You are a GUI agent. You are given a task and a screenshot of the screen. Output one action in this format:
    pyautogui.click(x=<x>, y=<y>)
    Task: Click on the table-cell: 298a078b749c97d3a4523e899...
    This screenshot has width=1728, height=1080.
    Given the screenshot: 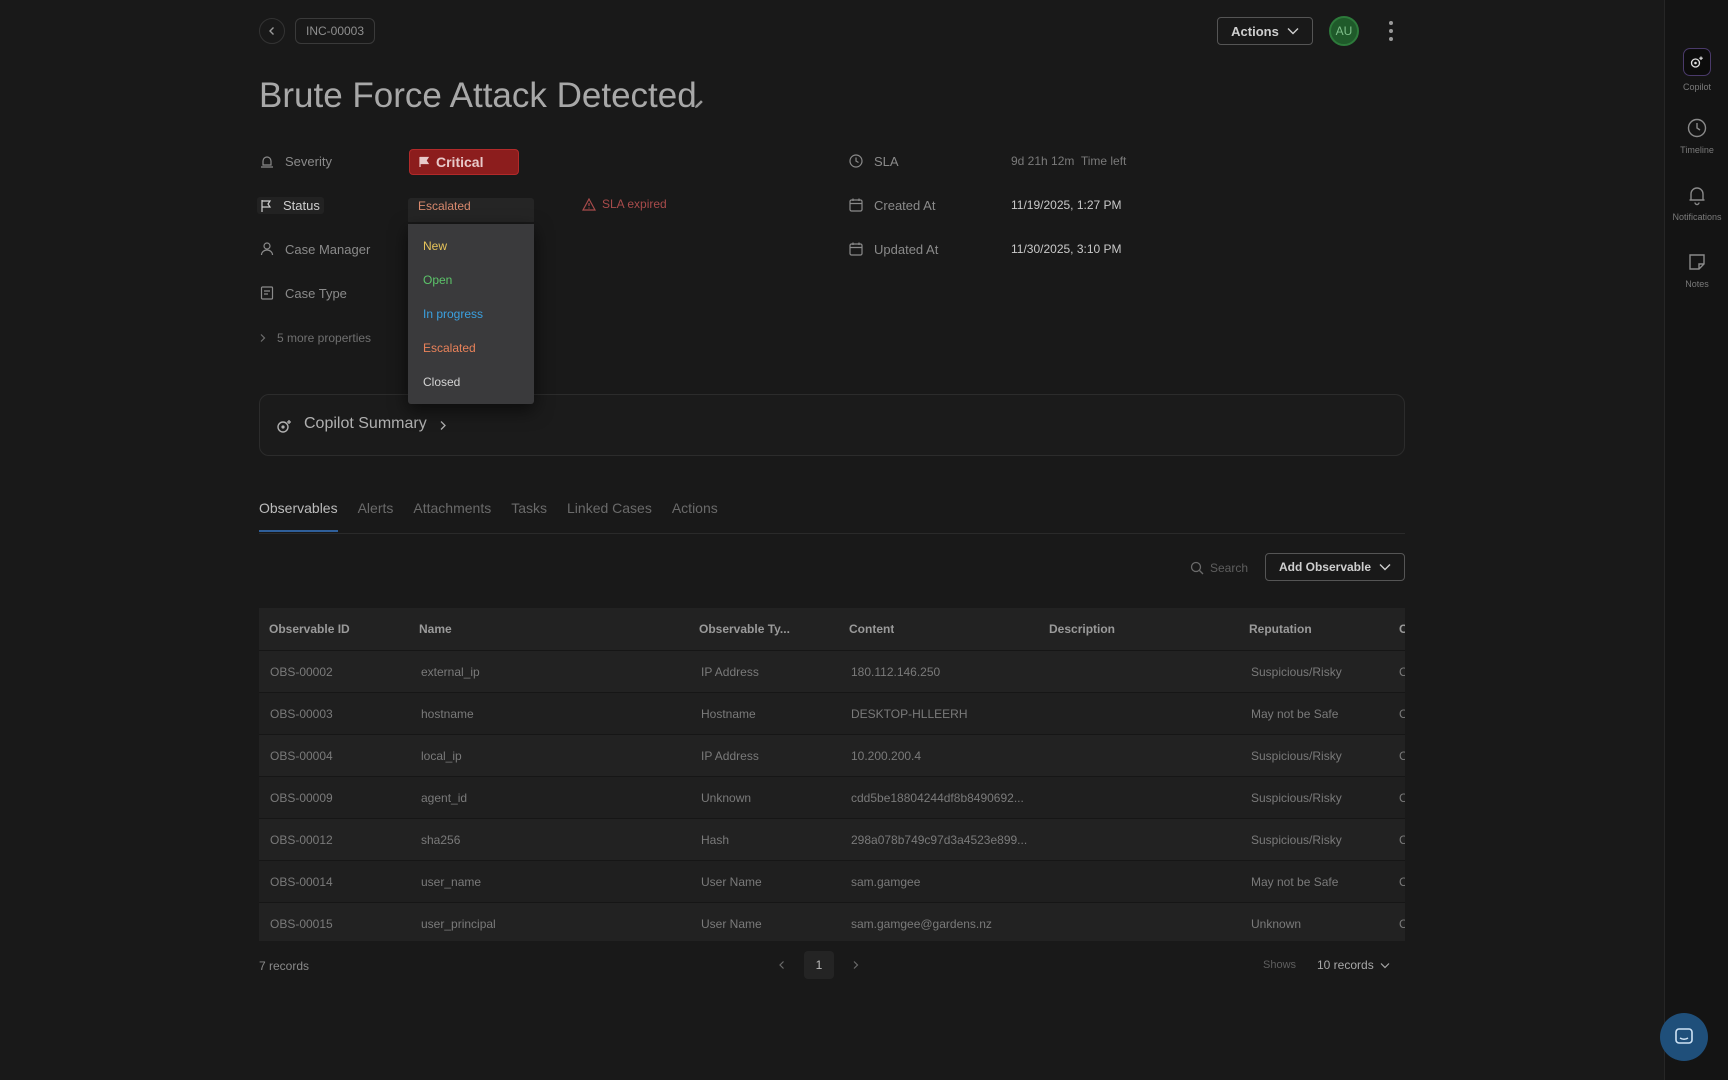 What is the action you would take?
    pyautogui.click(x=939, y=839)
    